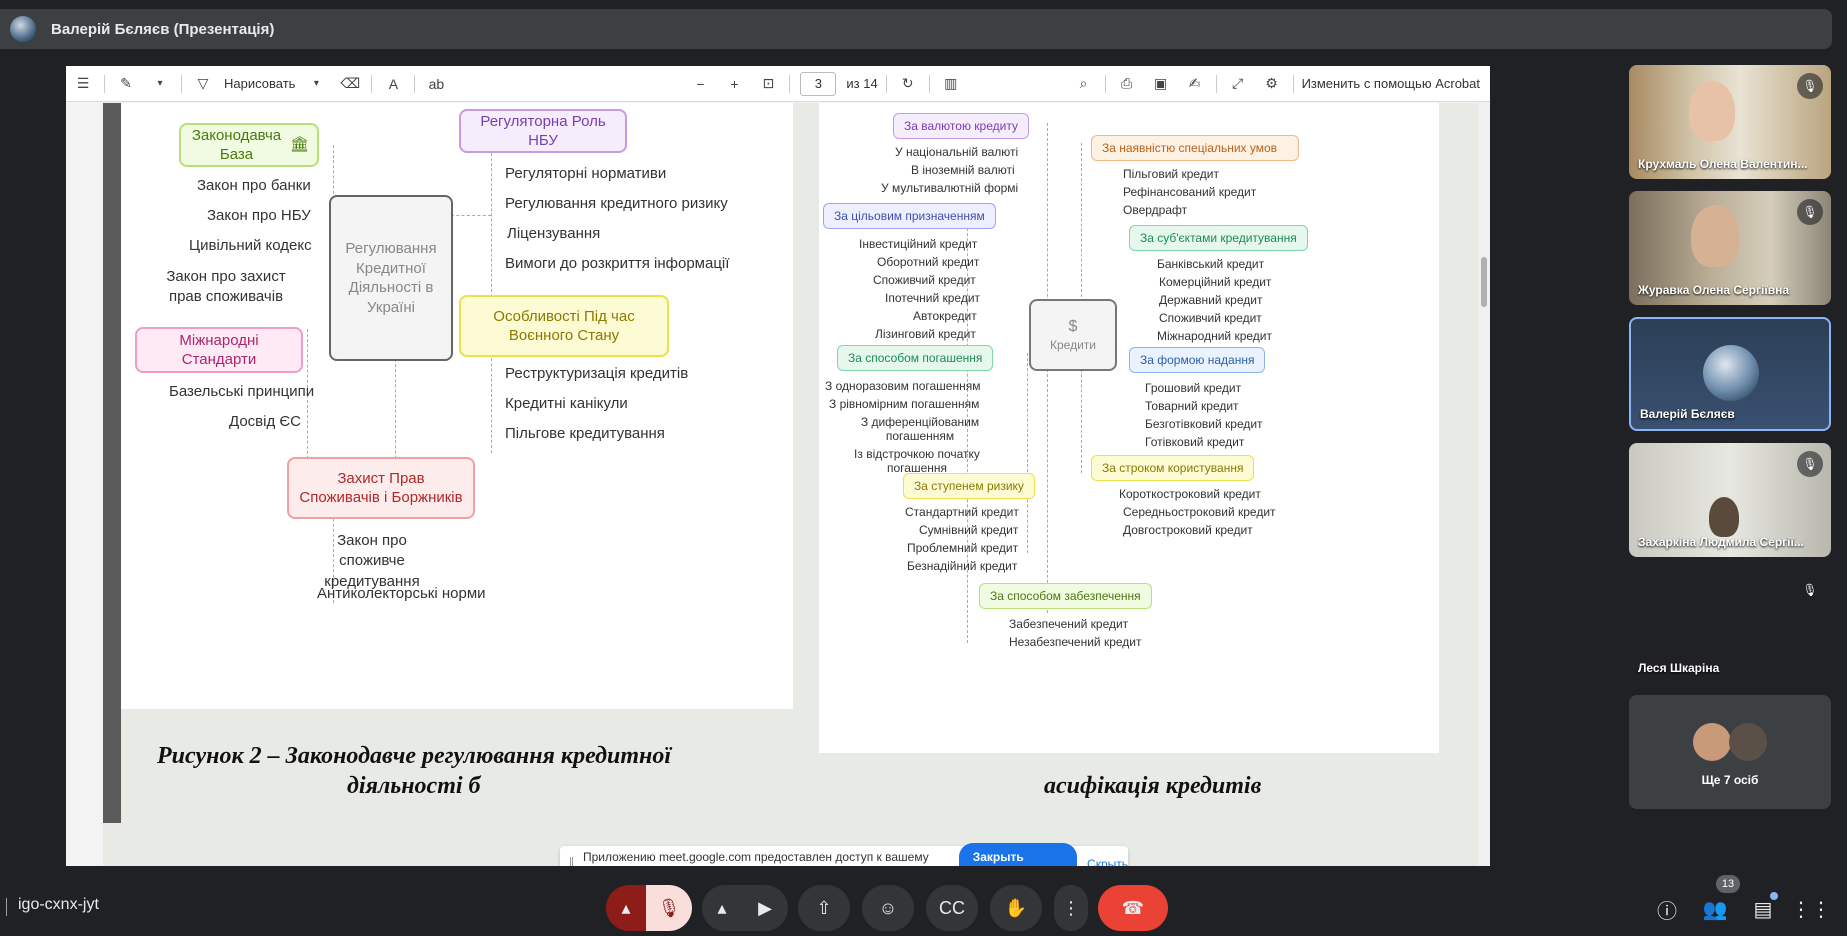  Describe the element at coordinates (393, 84) in the screenshot. I see `text-size-icon: A` at that location.